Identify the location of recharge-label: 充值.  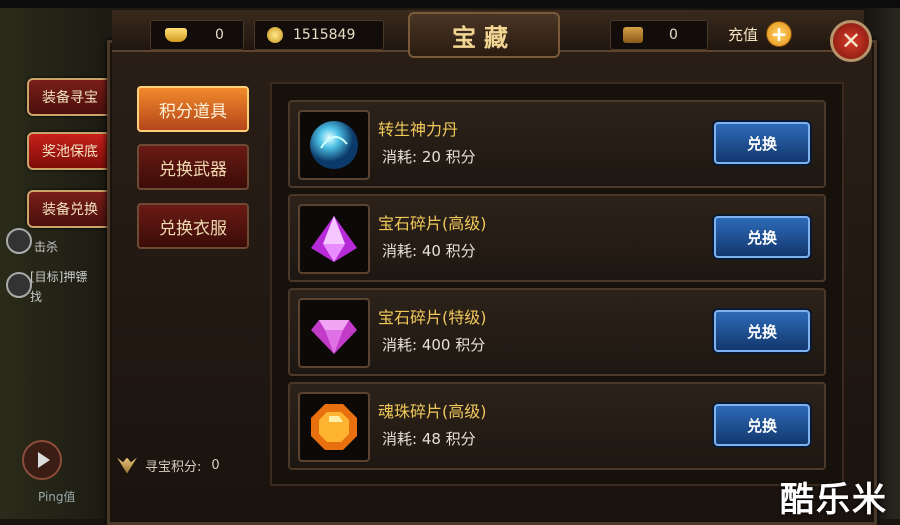
(743, 34).